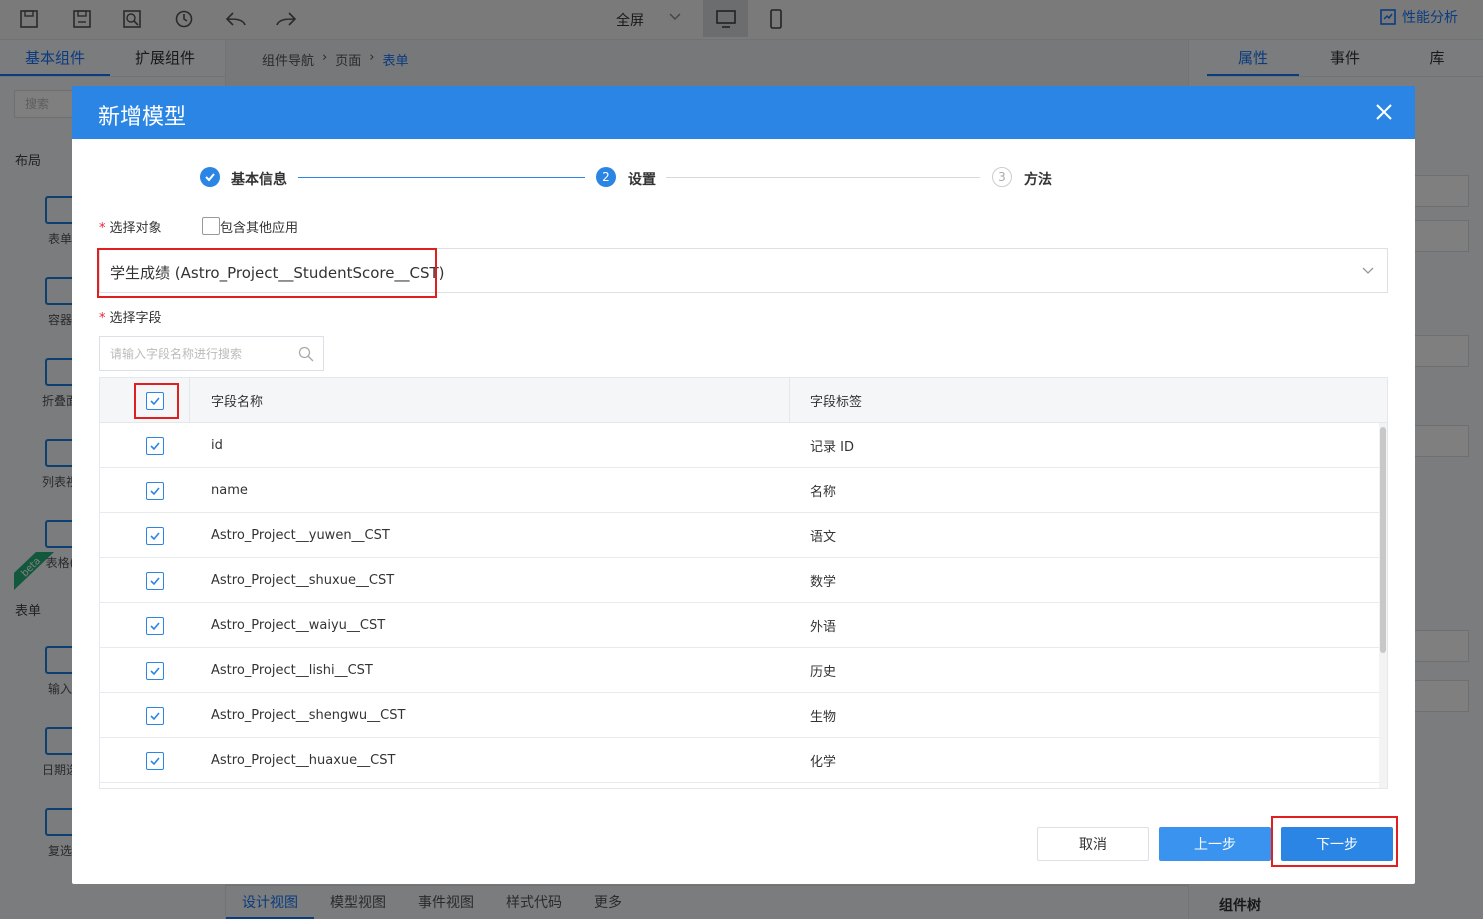 The width and height of the screenshot is (1483, 919). I want to click on field-label-cell: 数学, so click(823, 582).